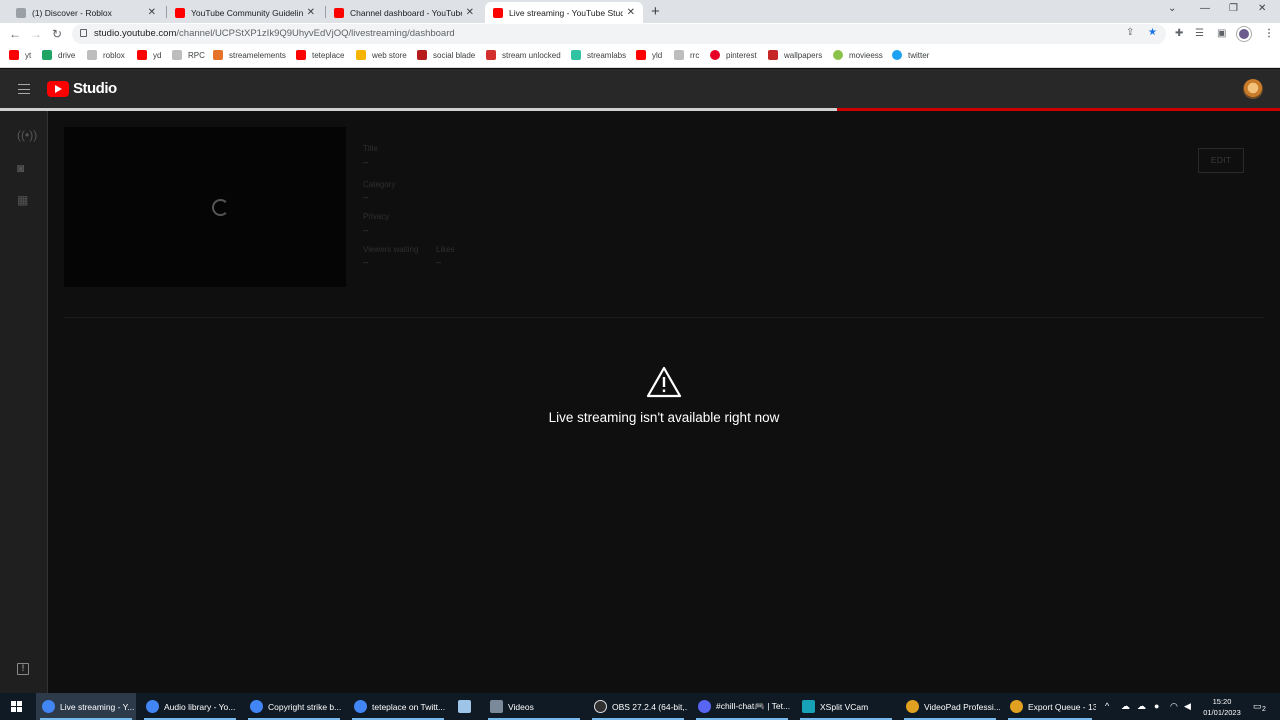  Describe the element at coordinates (256, 706) in the screenshot. I see `chrome-icon` at that location.